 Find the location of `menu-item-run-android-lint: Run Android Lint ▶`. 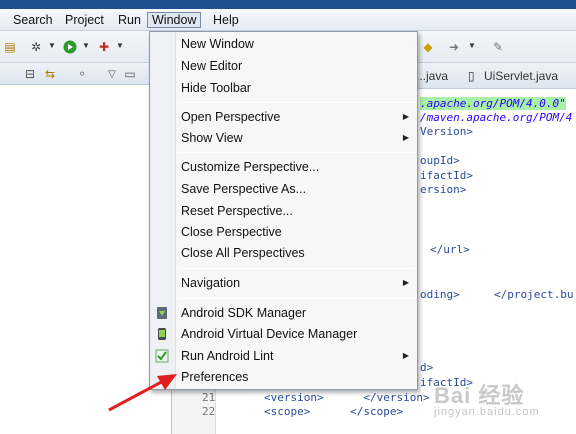

menu-item-run-android-lint: Run Android Lint ▶ is located at coordinates (296, 356).